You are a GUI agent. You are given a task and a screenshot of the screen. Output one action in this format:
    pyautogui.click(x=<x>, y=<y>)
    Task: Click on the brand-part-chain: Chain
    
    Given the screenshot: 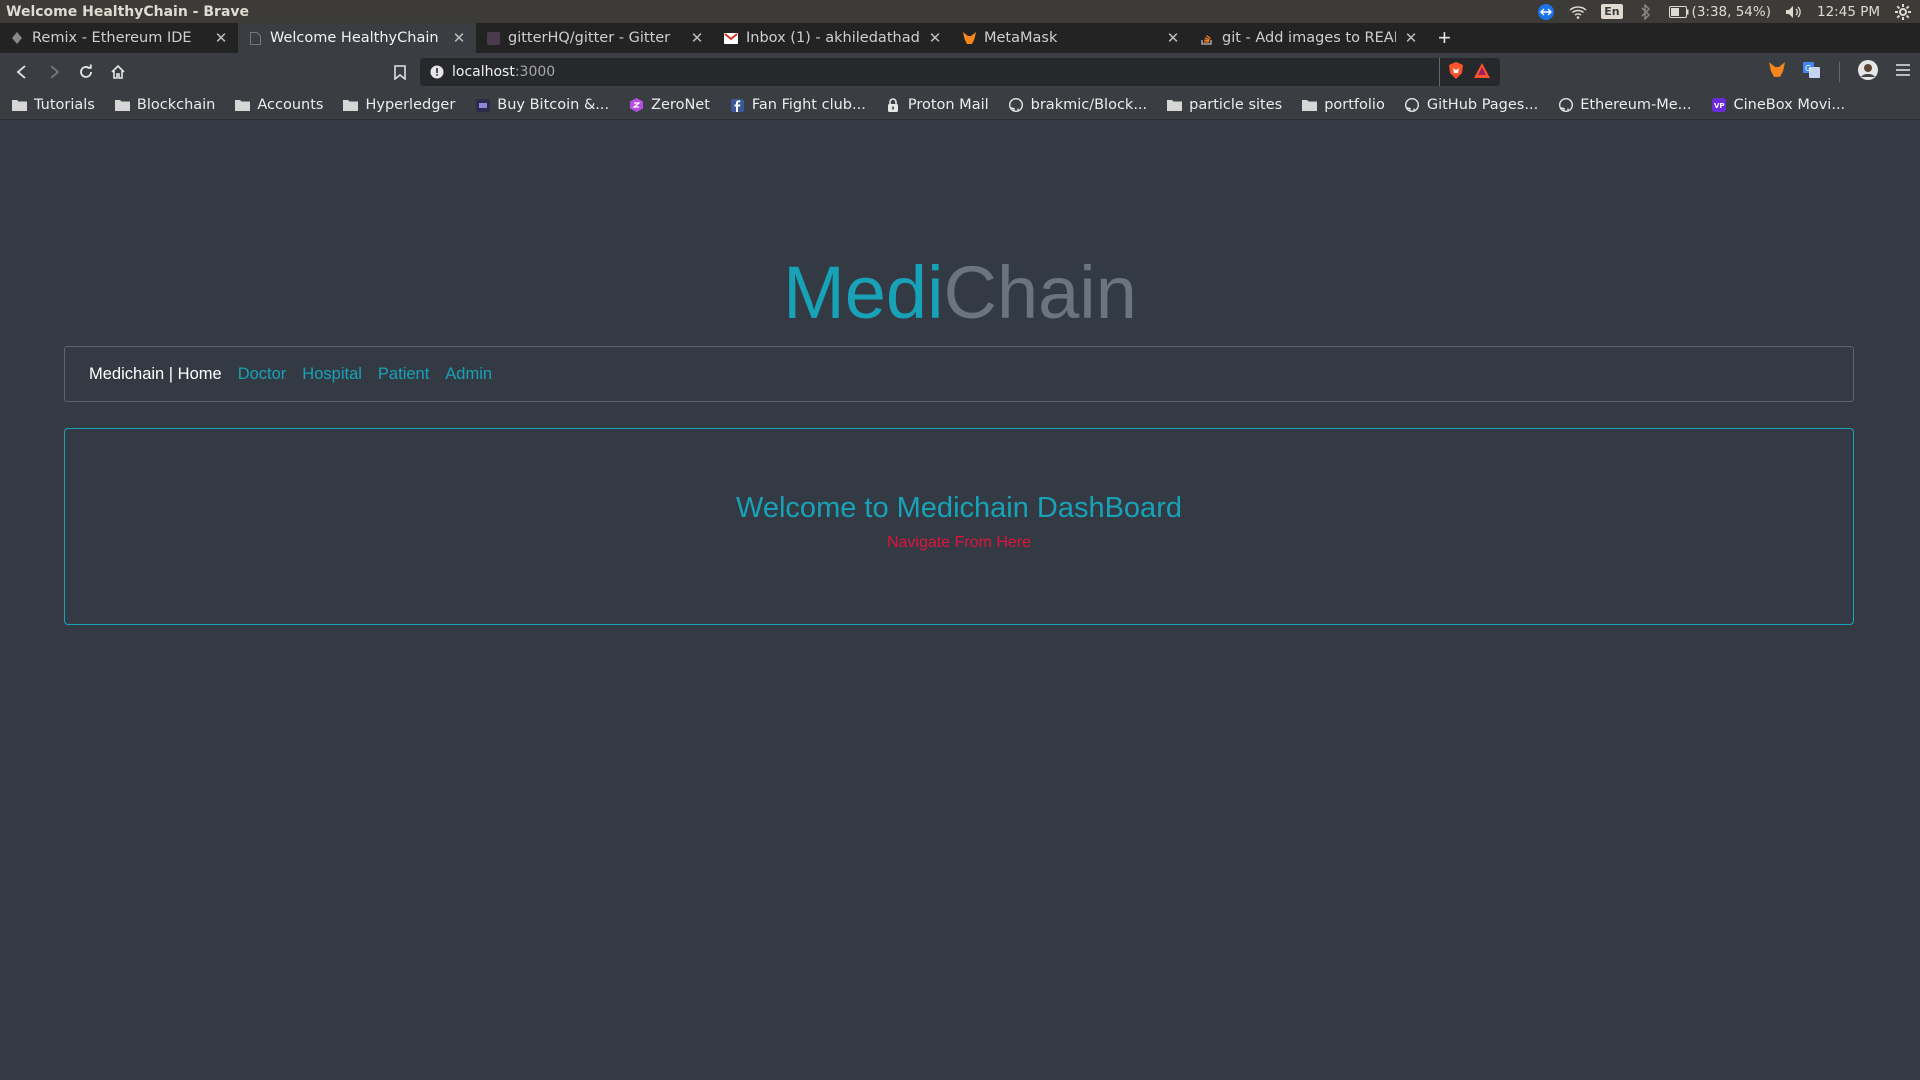 What is the action you would take?
    pyautogui.click(x=1040, y=292)
    